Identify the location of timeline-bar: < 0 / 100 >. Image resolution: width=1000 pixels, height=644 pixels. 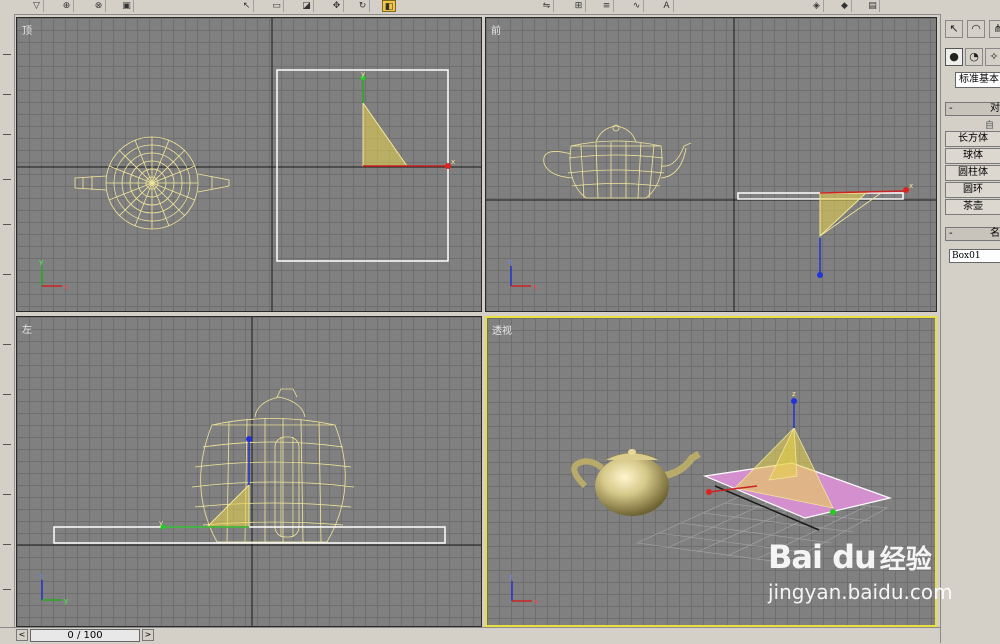
(470, 635).